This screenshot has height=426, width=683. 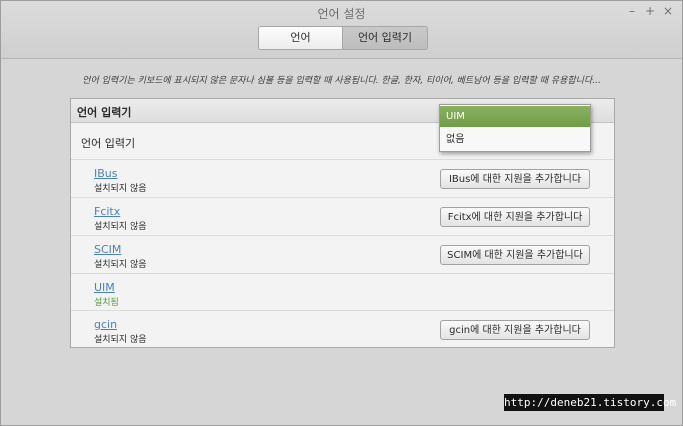 What do you see at coordinates (104, 287) in the screenshot?
I see `ime-link-uim: UIM` at bounding box center [104, 287].